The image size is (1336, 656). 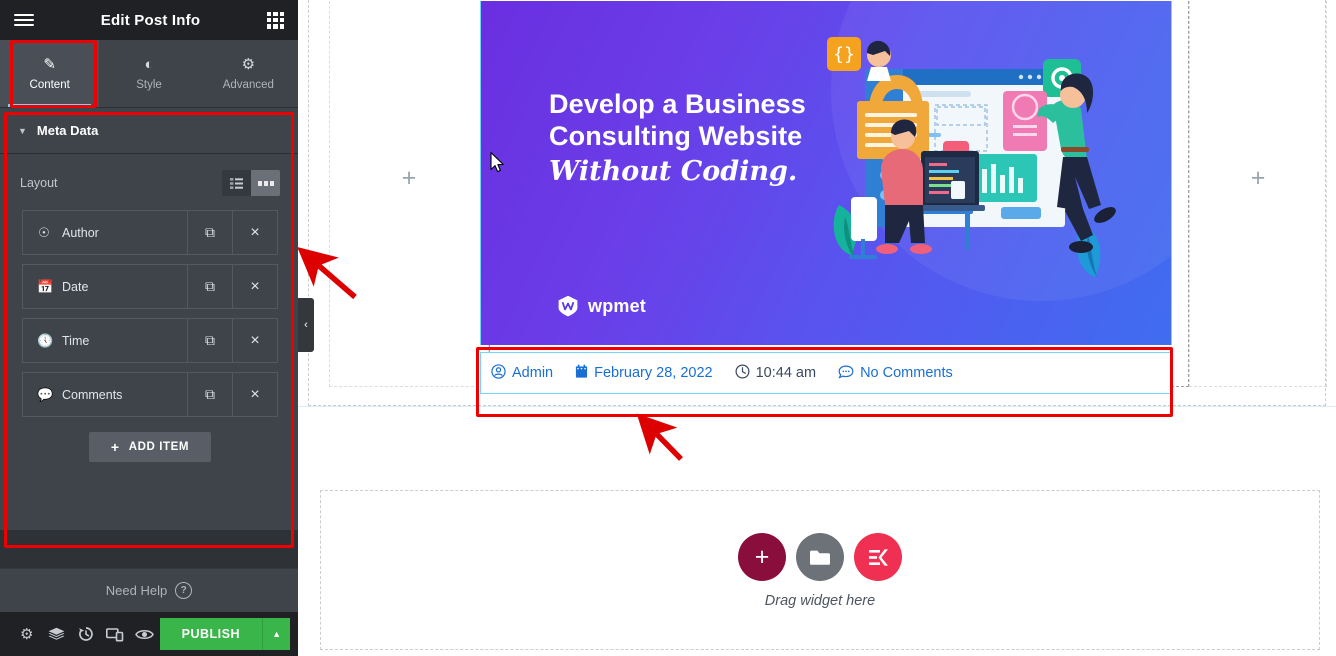 I want to click on repeater-item-handle: 🕔 Time, so click(x=105, y=340).